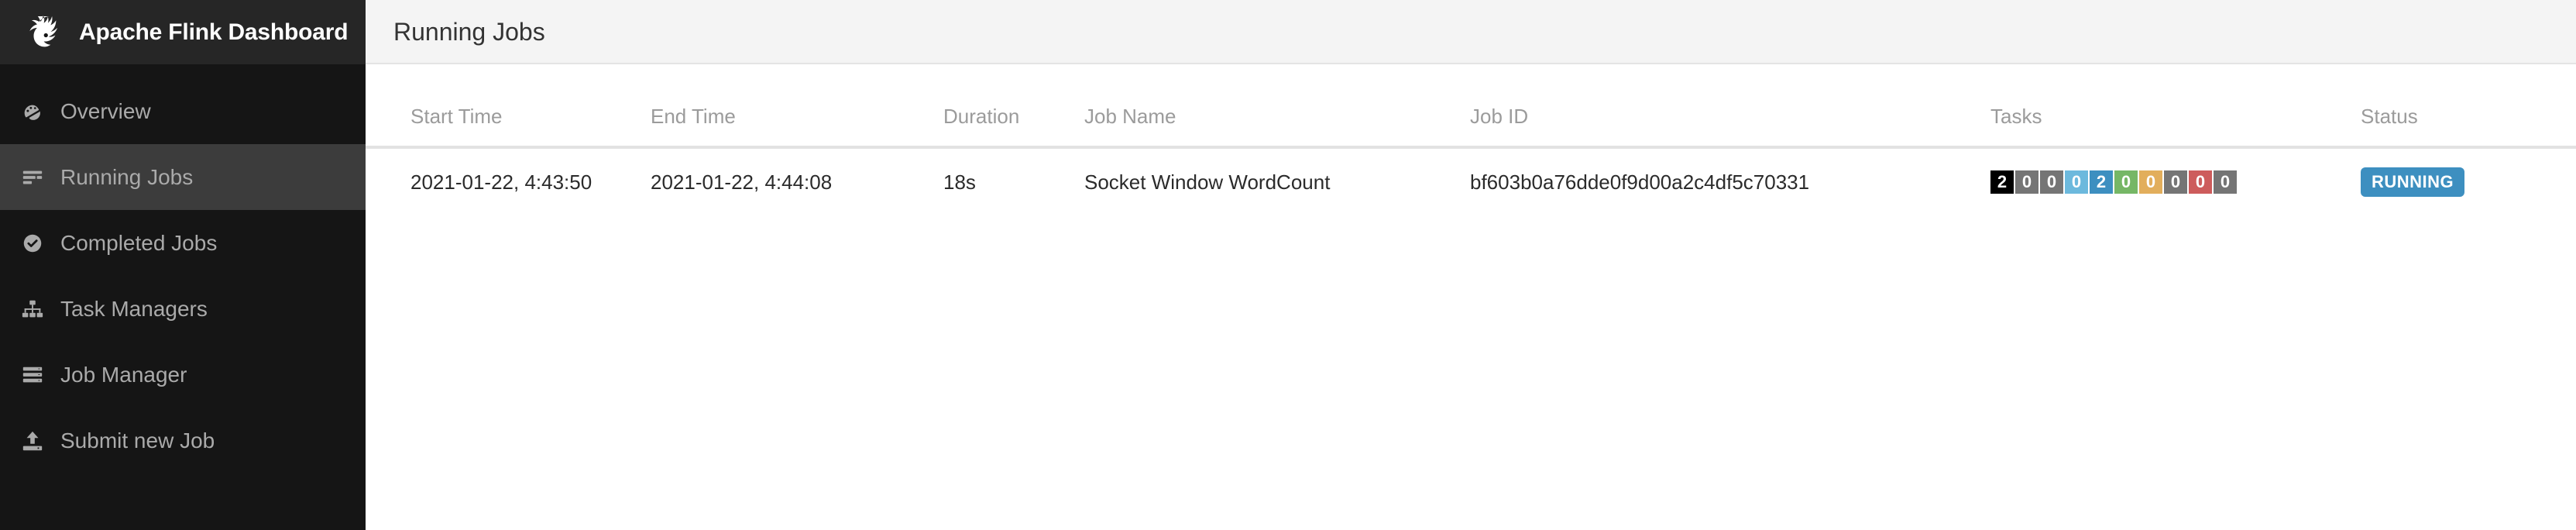 This screenshot has height=530, width=2576. I want to click on column-header-status: Status, so click(2468, 106).